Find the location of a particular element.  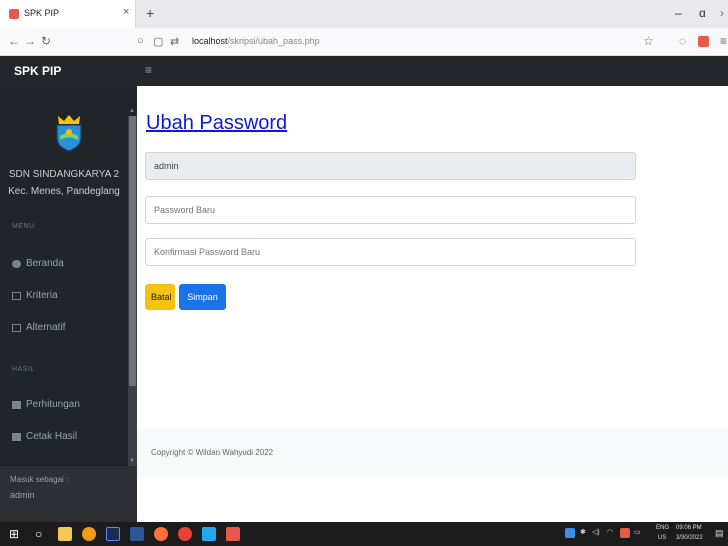

home-icon is located at coordinates (16, 263).